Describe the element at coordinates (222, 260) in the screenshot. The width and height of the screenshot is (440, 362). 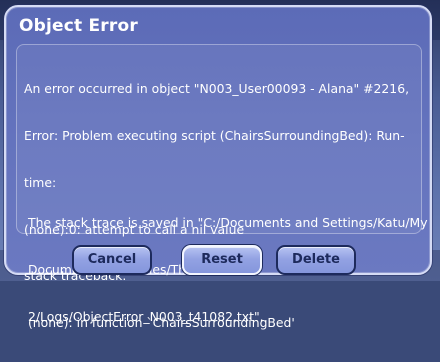
I see `reset-button: Reset` at that location.